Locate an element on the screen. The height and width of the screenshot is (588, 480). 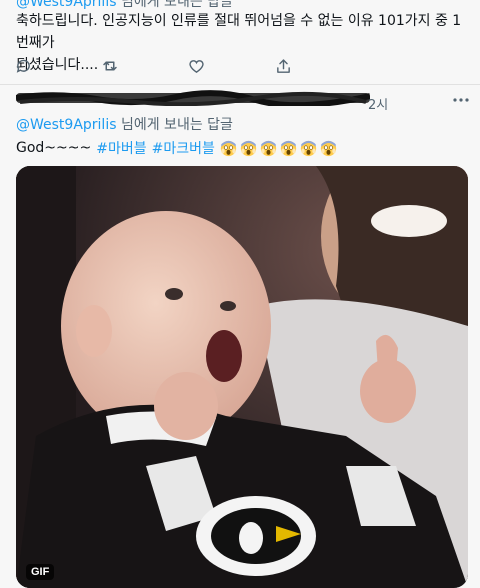
reply-context: @West9Aprilis 님에게 보내는 답글 is located at coordinates (124, 124).